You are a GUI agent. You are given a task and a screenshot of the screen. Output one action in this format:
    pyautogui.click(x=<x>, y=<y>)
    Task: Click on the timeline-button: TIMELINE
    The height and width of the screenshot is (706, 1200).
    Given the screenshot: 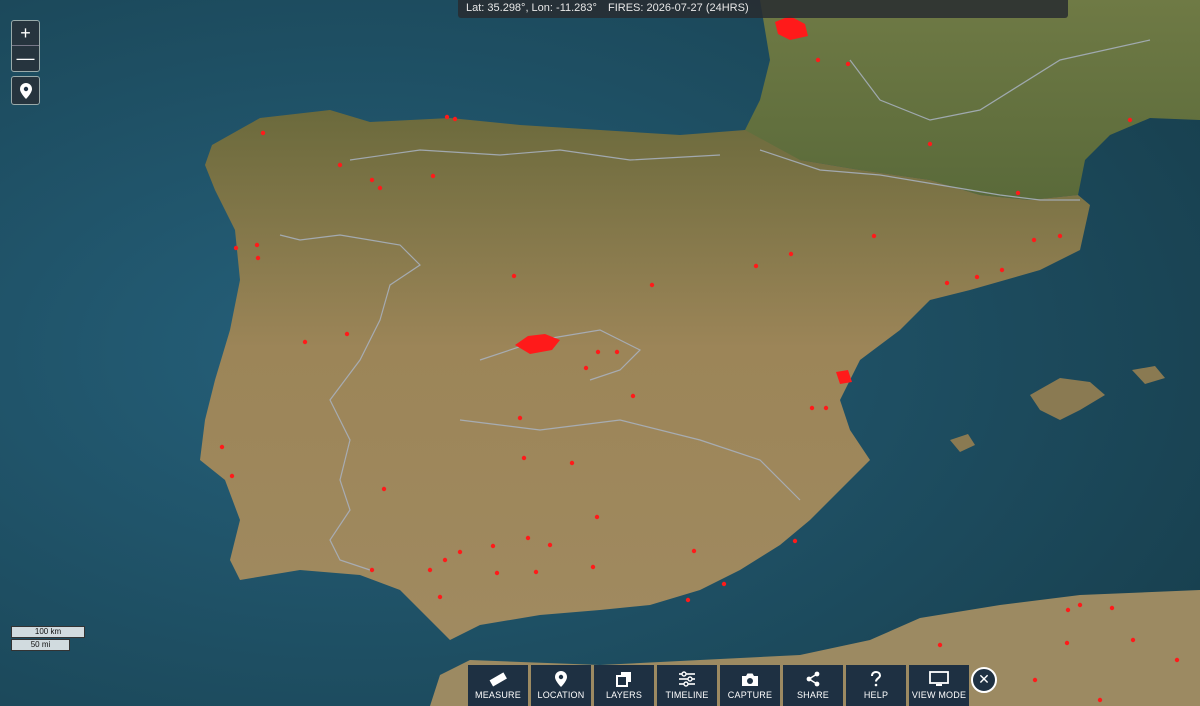 What is the action you would take?
    pyautogui.click(x=687, y=685)
    